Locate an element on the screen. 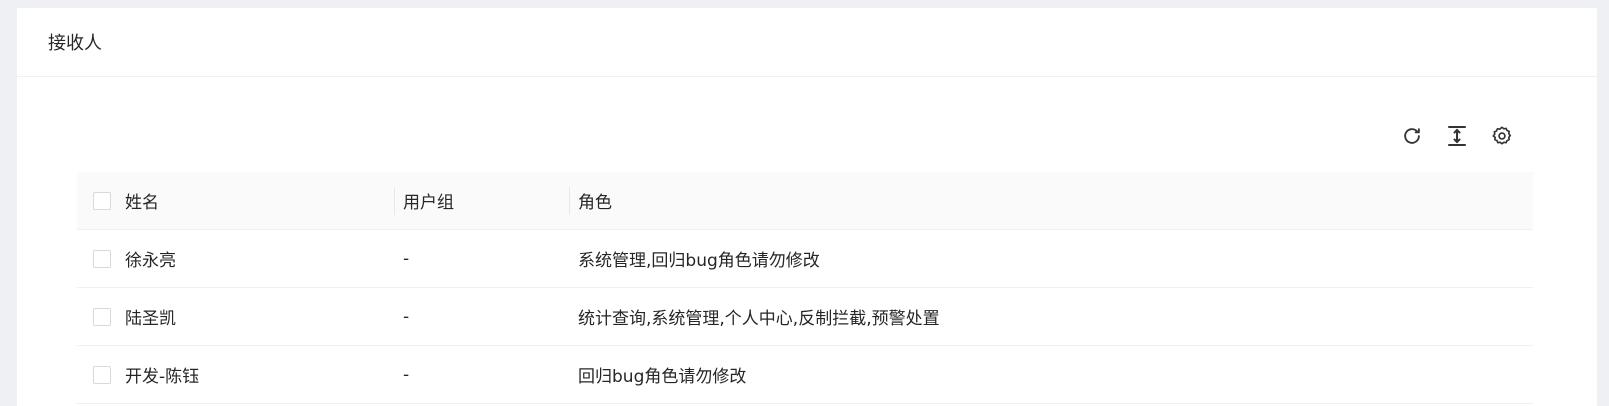  table-row: 开发-陈钰 - 回归bug角色请勿修改 is located at coordinates (805, 375).